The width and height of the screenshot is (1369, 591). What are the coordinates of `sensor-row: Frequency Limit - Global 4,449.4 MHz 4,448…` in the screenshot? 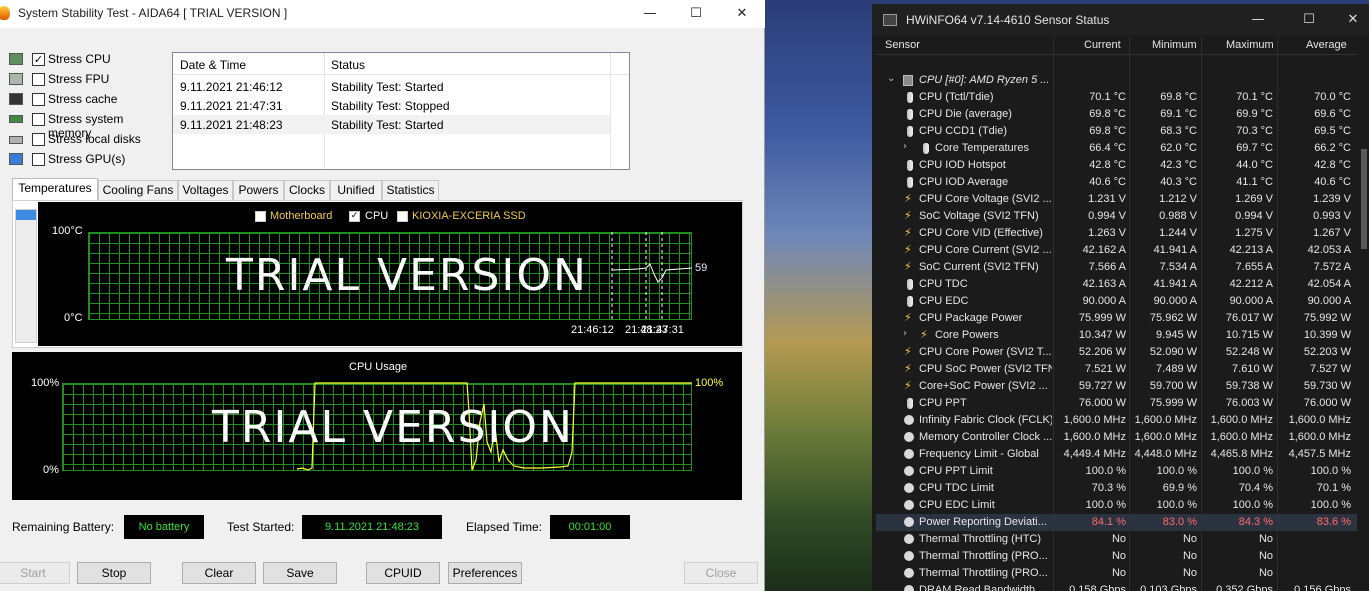 It's located at (1116, 454).